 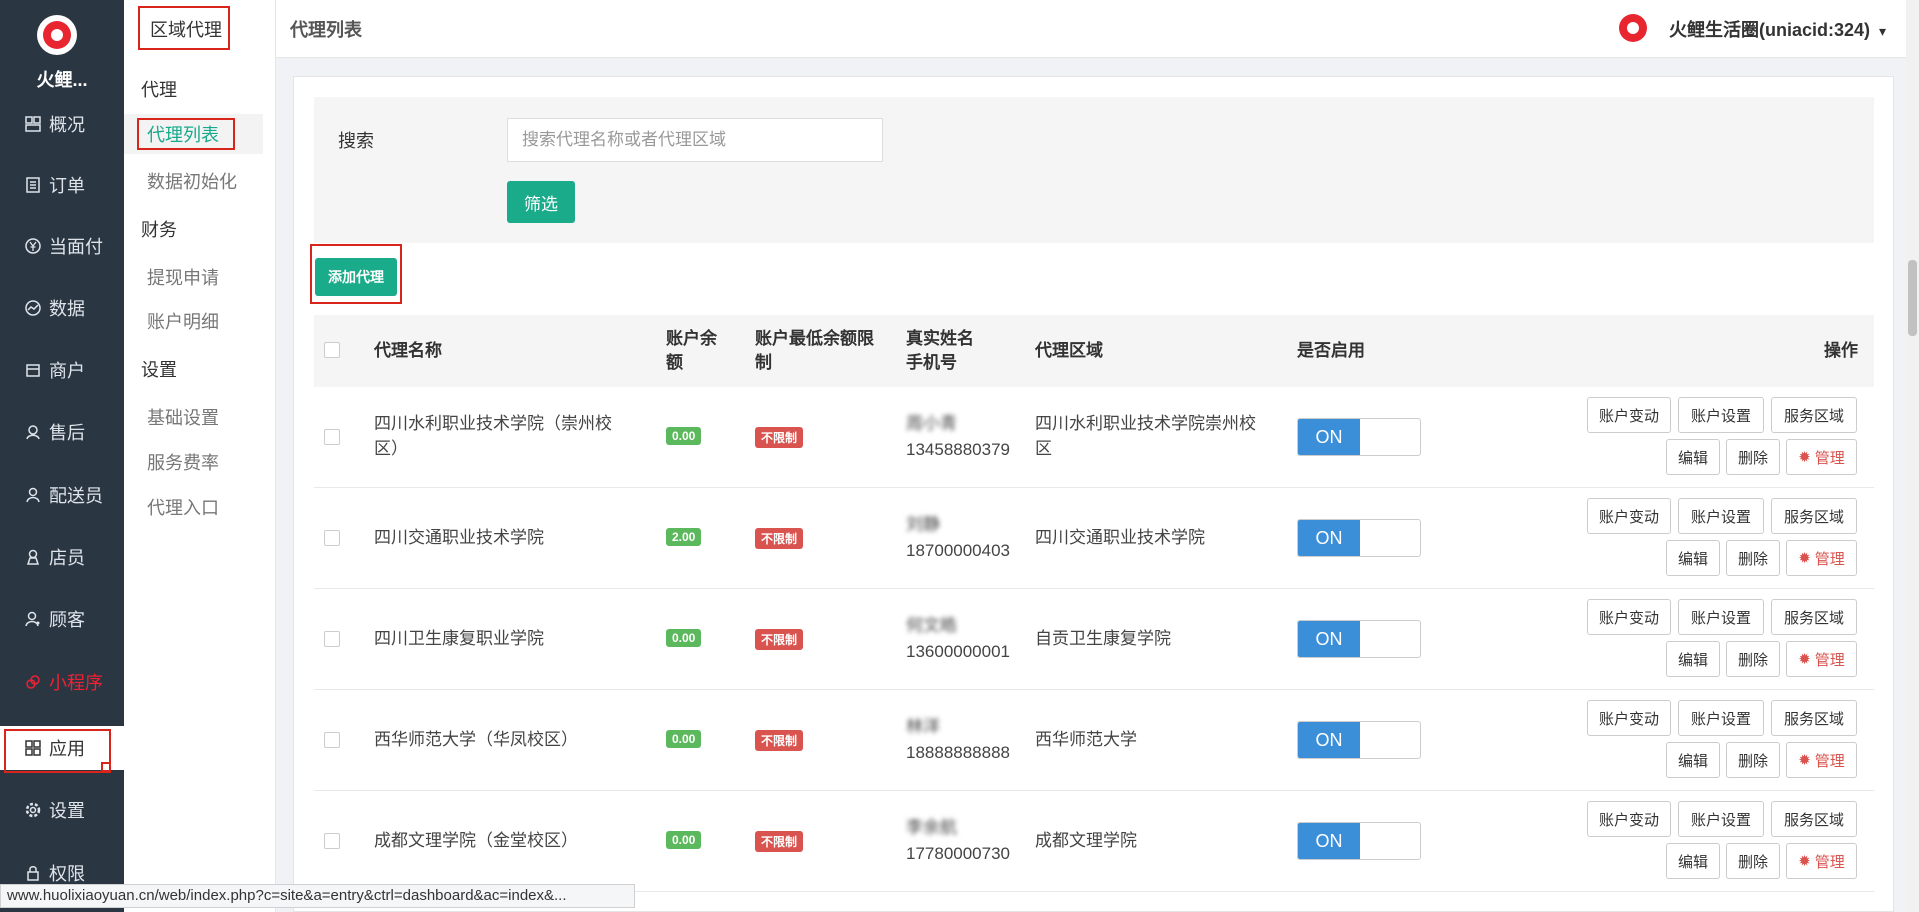 I want to click on select-all-checkbox, so click(x=332, y=350).